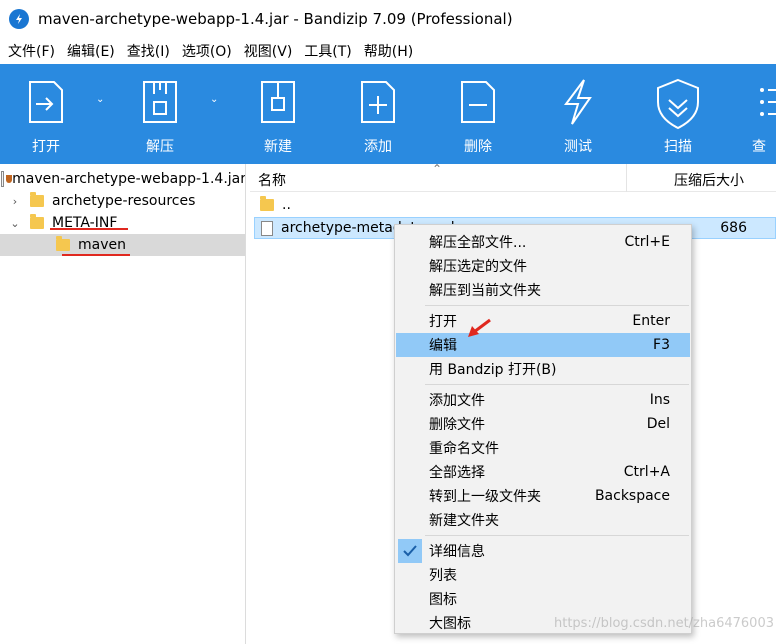 This screenshot has width=776, height=644. Describe the element at coordinates (148, 51) in the screenshot. I see `menu-find: 查找(I)` at that location.